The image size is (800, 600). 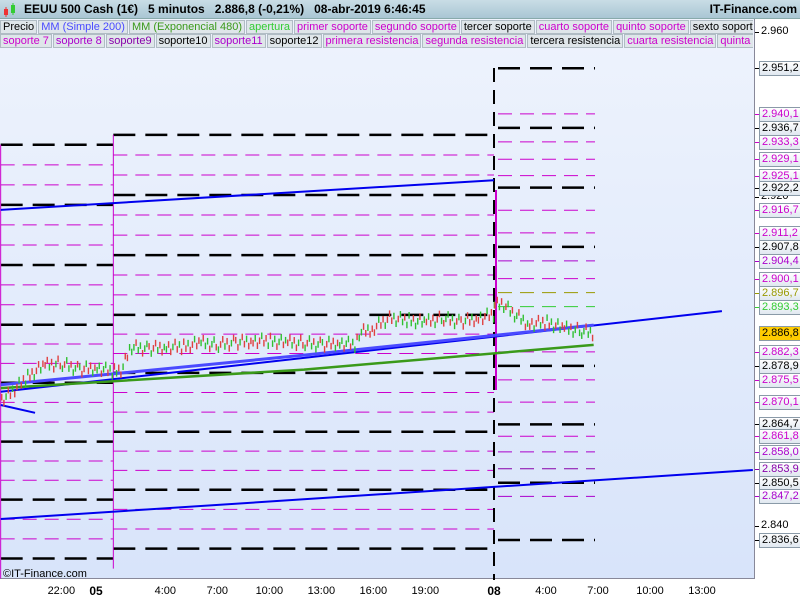 I want to click on level-label: 2.893,3, so click(x=779, y=307).